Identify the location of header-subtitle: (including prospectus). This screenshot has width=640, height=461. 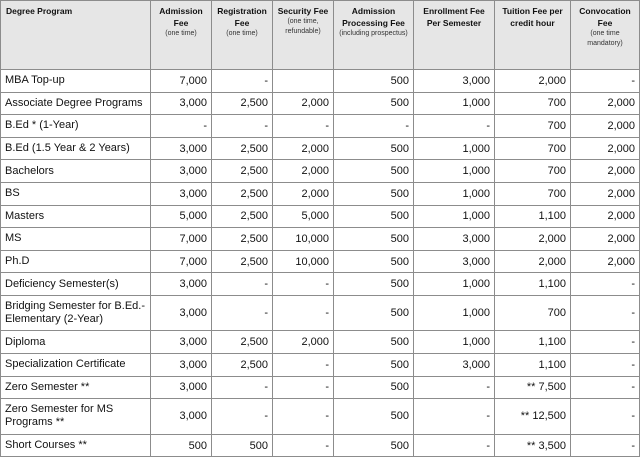
(373, 33).